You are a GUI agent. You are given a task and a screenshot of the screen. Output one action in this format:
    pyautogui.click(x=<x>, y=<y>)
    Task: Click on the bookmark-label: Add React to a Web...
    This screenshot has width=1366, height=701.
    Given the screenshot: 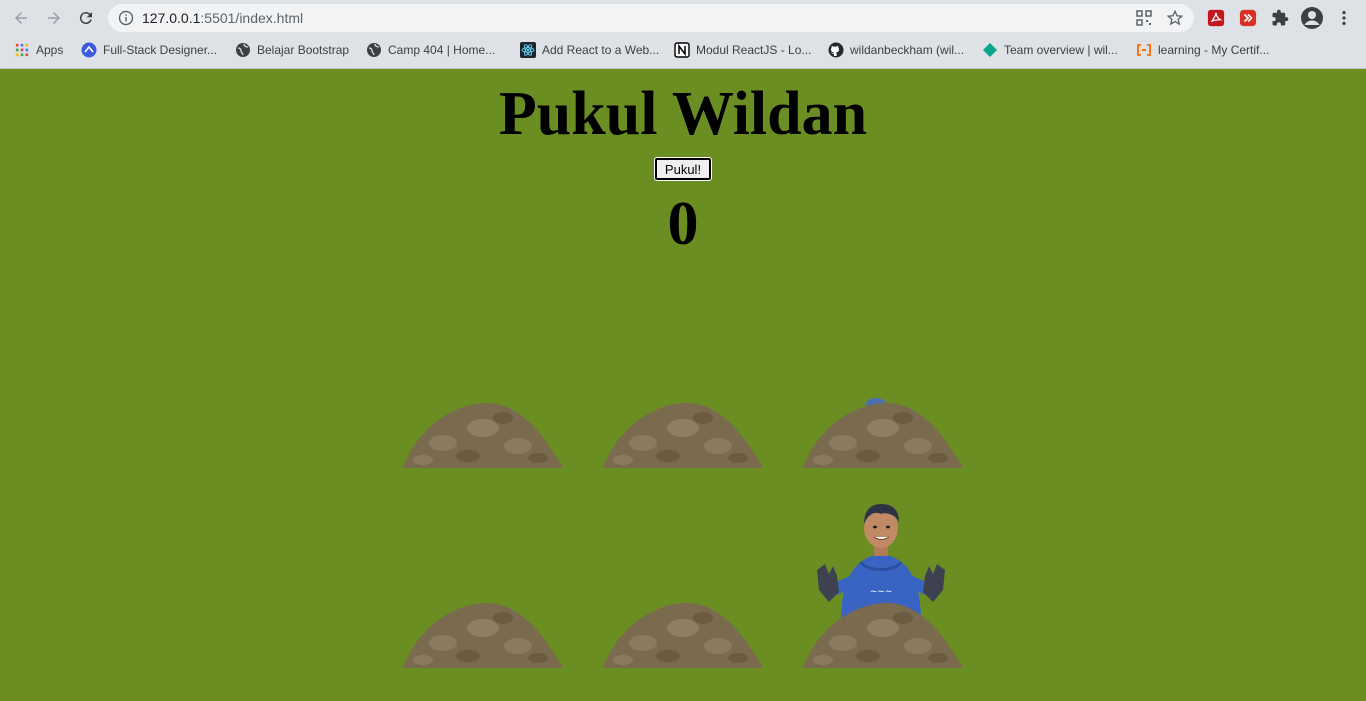 What is the action you would take?
    pyautogui.click(x=601, y=50)
    